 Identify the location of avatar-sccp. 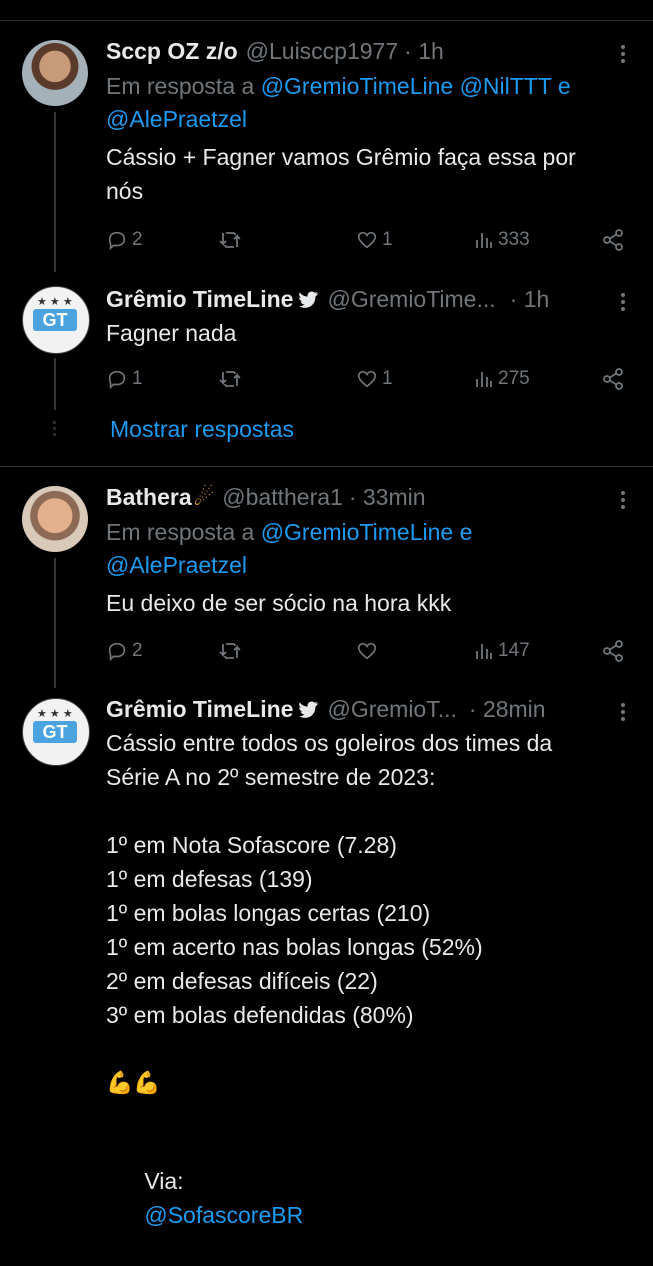
(55, 73).